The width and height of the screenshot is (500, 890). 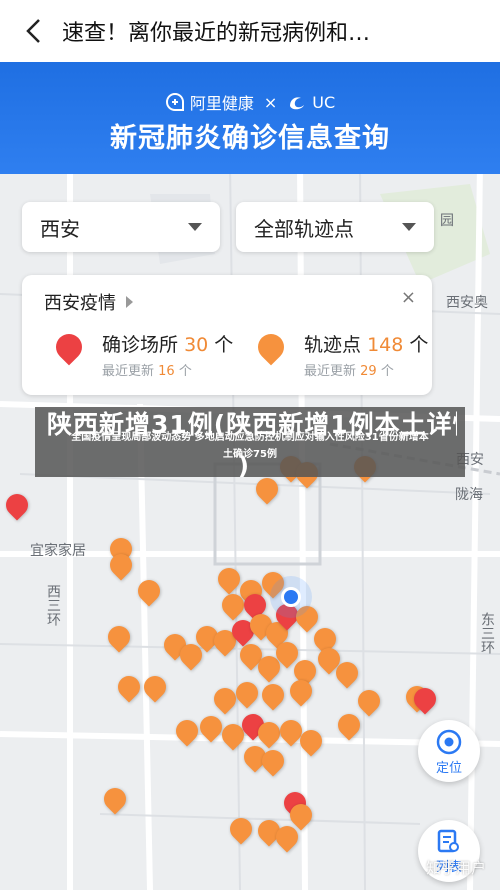 What do you see at coordinates (243, 466) in the screenshot?
I see `overlay-paren: )` at bounding box center [243, 466].